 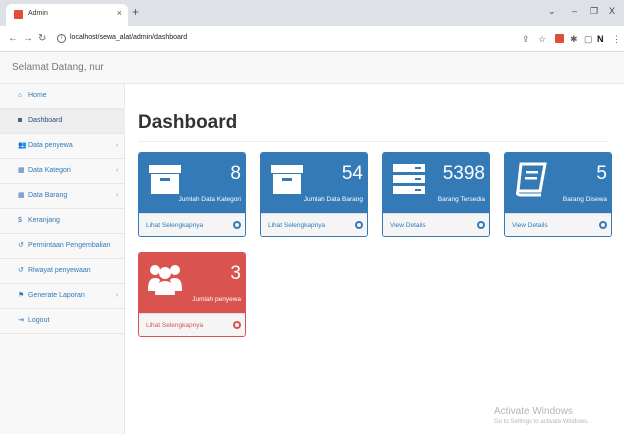 I want to click on tab-title: Admin, so click(x=38, y=13).